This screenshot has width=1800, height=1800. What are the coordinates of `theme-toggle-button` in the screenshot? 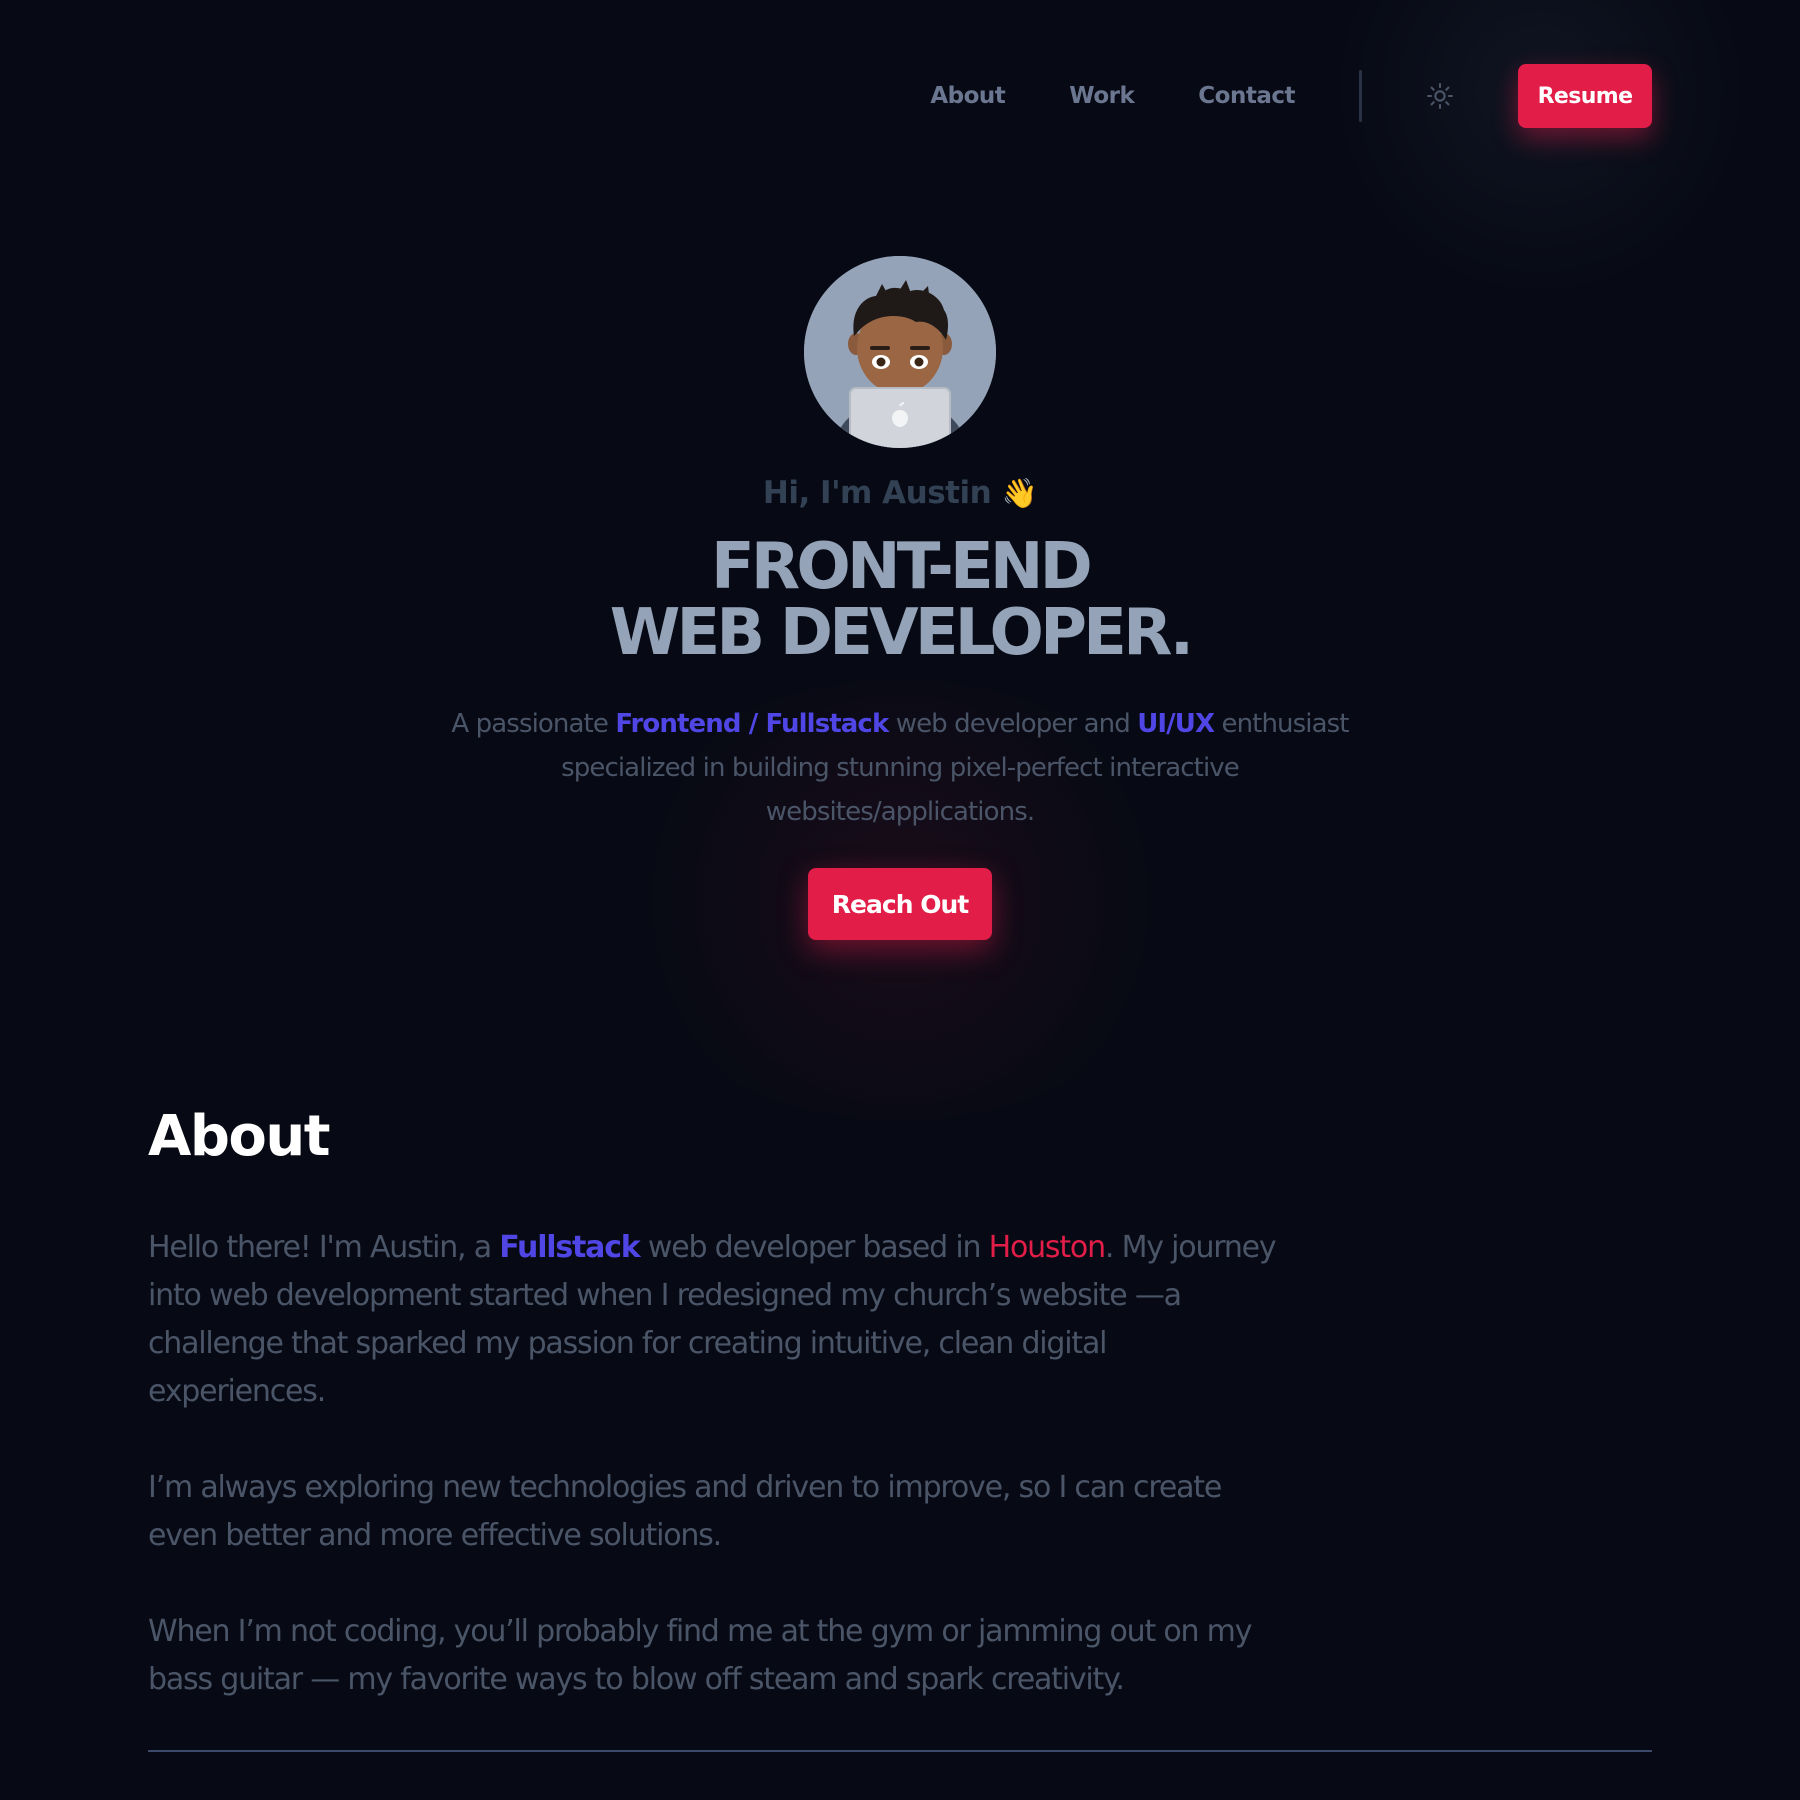 It's located at (1440, 96).